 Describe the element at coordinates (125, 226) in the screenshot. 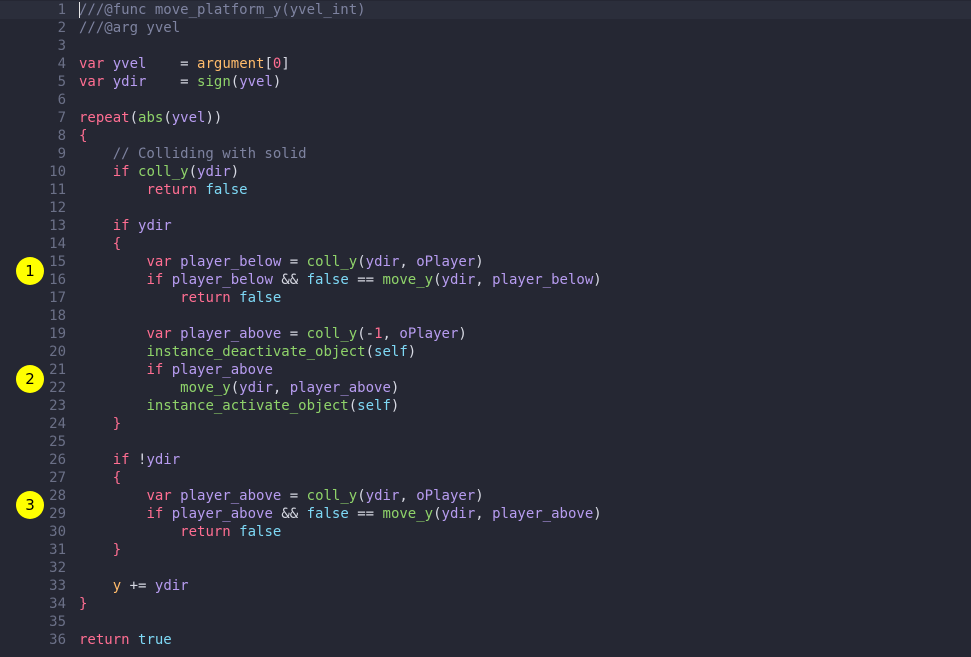

I see `code-text: if ydir` at that location.